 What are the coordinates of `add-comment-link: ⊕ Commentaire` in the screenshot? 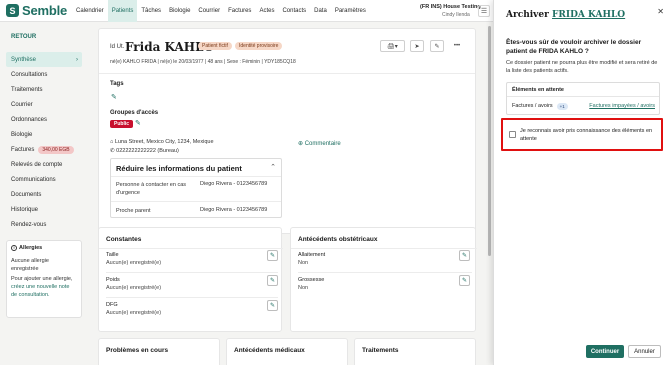 It's located at (319, 143).